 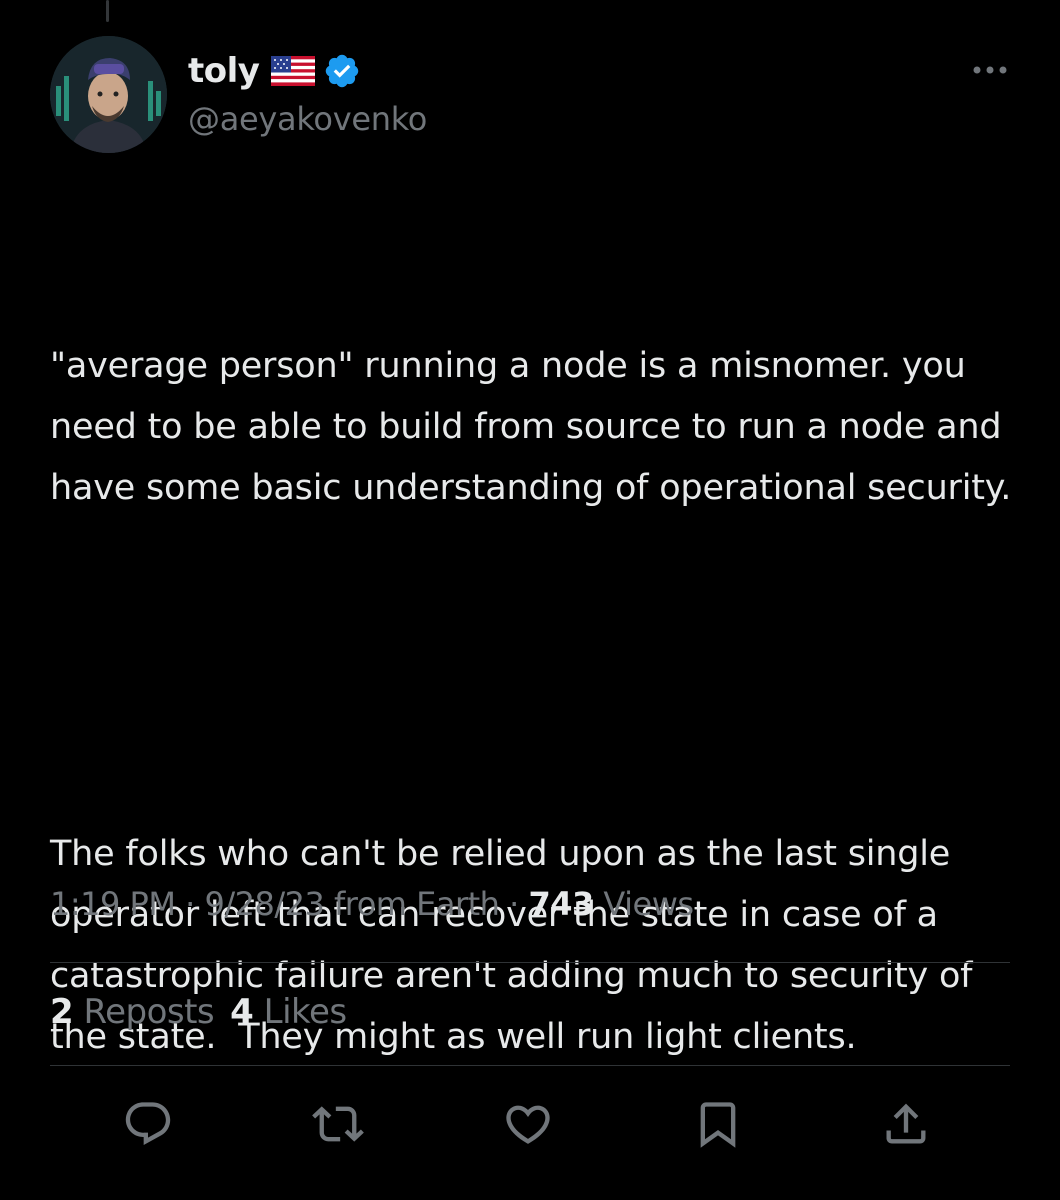 I want to click on author-name-row: toly, so click(x=274, y=71).